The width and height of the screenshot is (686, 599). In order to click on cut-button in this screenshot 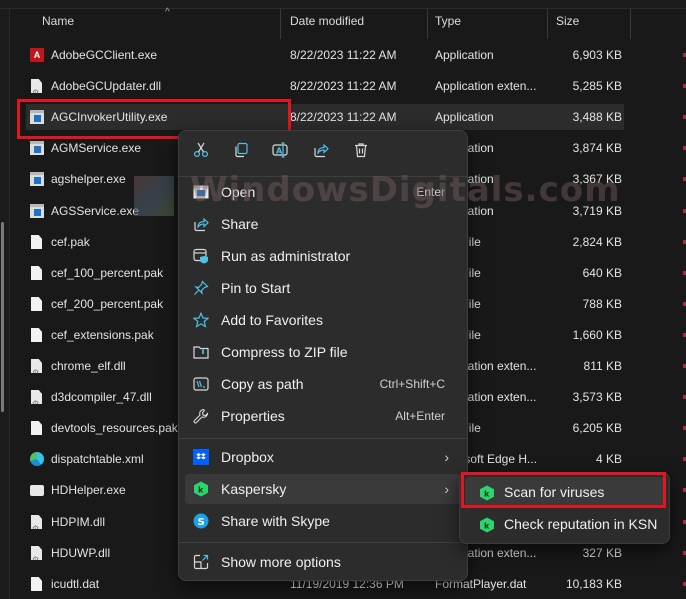, I will do `click(201, 150)`.